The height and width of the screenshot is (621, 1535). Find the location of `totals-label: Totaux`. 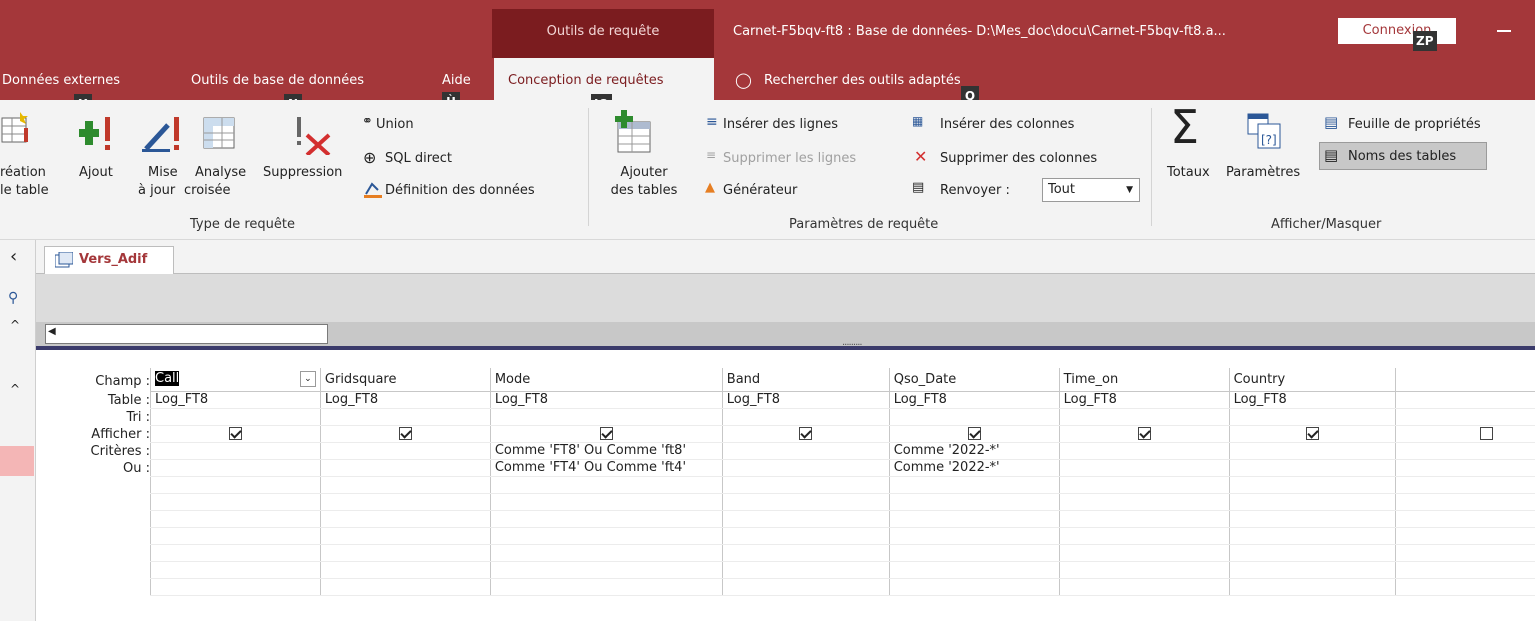

totals-label: Totaux is located at coordinates (1188, 172).